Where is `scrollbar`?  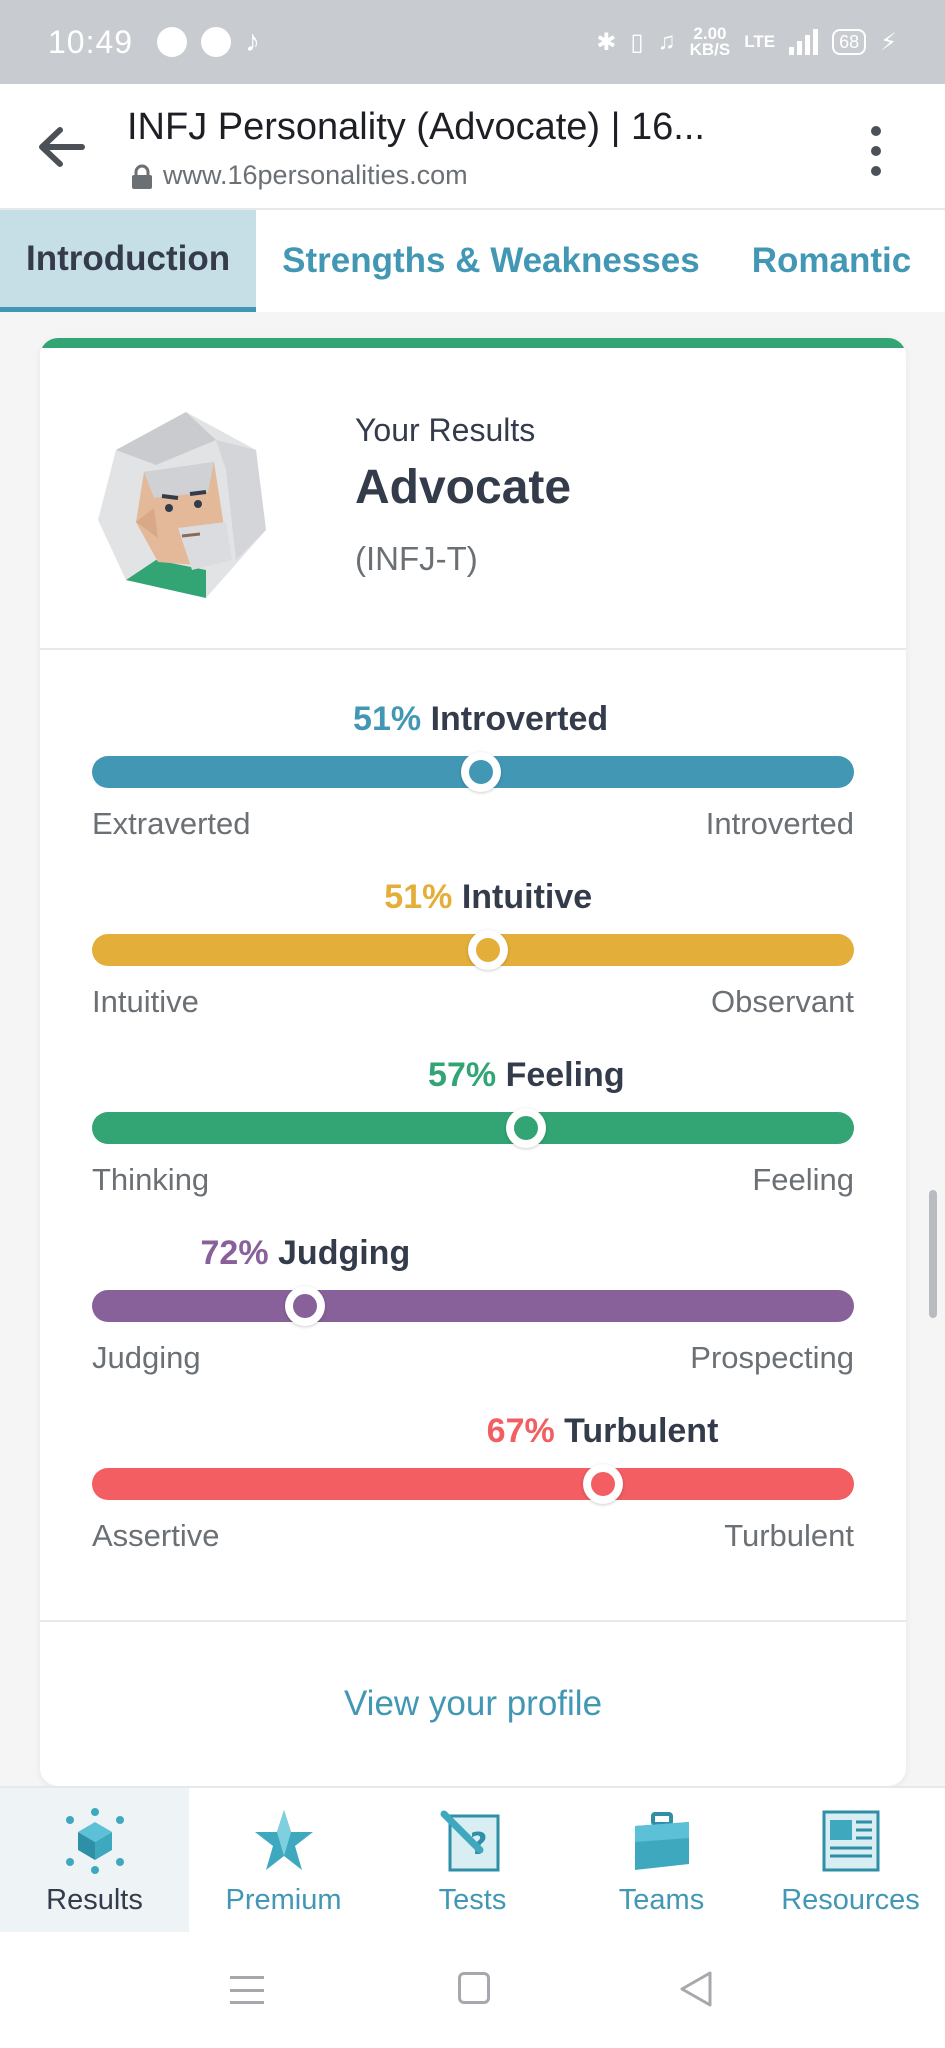
scrollbar is located at coordinates (933, 1254).